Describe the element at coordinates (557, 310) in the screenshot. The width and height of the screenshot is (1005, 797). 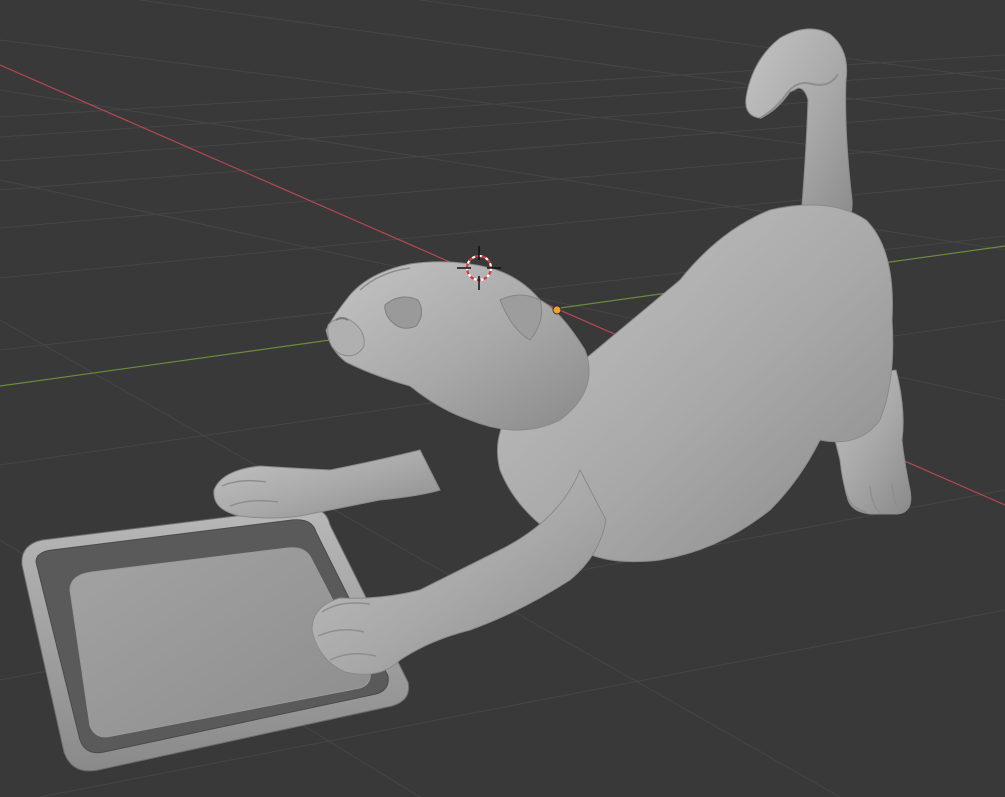
I see `object-origin-icon` at that location.